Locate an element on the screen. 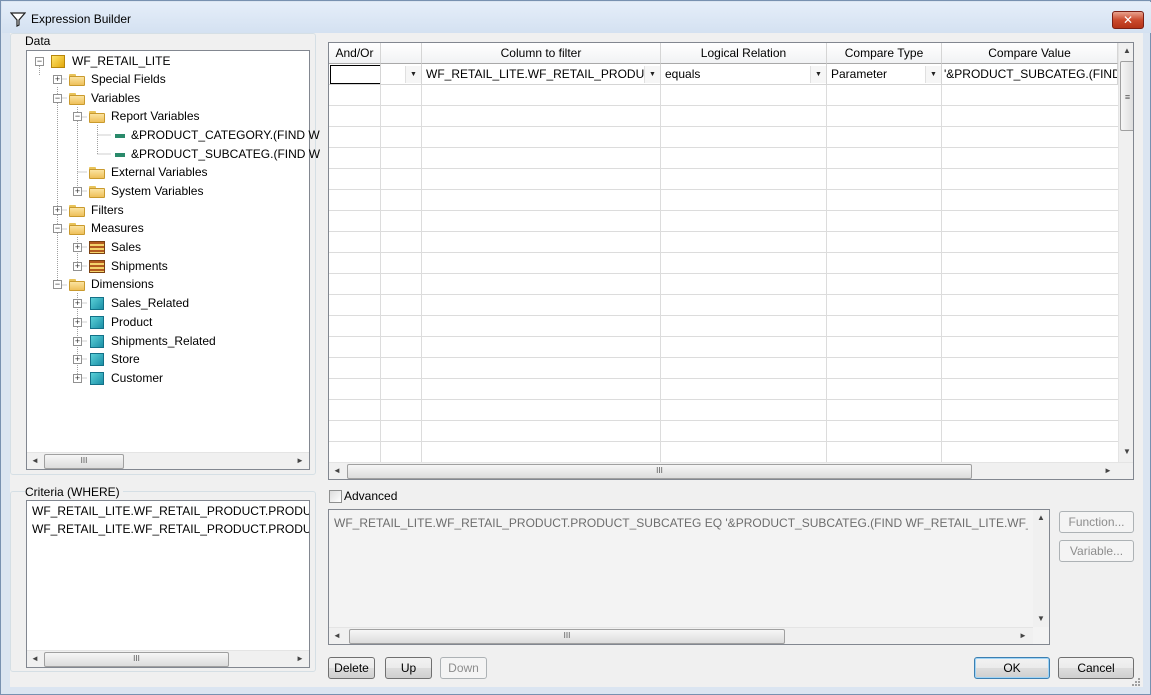  expression-vertical-scrollbar: ▲ ▼ is located at coordinates (1041, 568).